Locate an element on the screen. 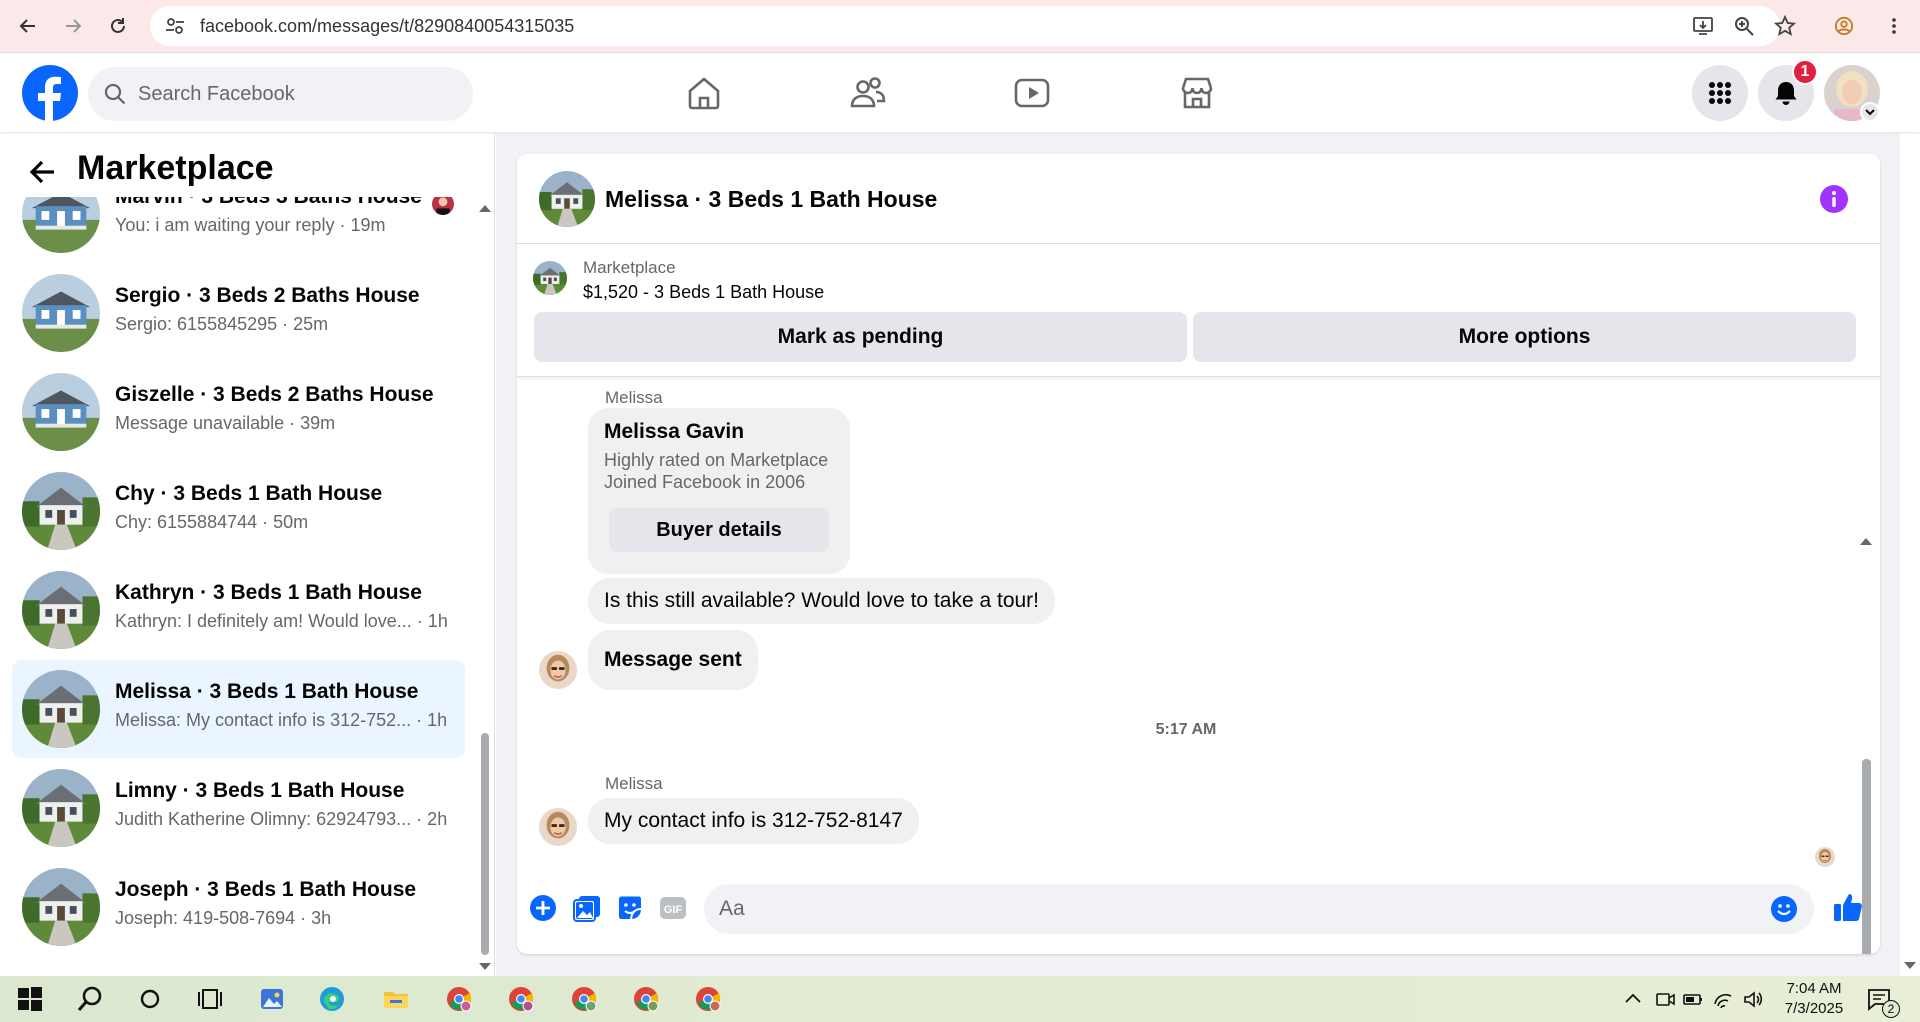 Image resolution: width=1920 pixels, height=1022 pixels. browser-menu-icon is located at coordinates (1894, 26).